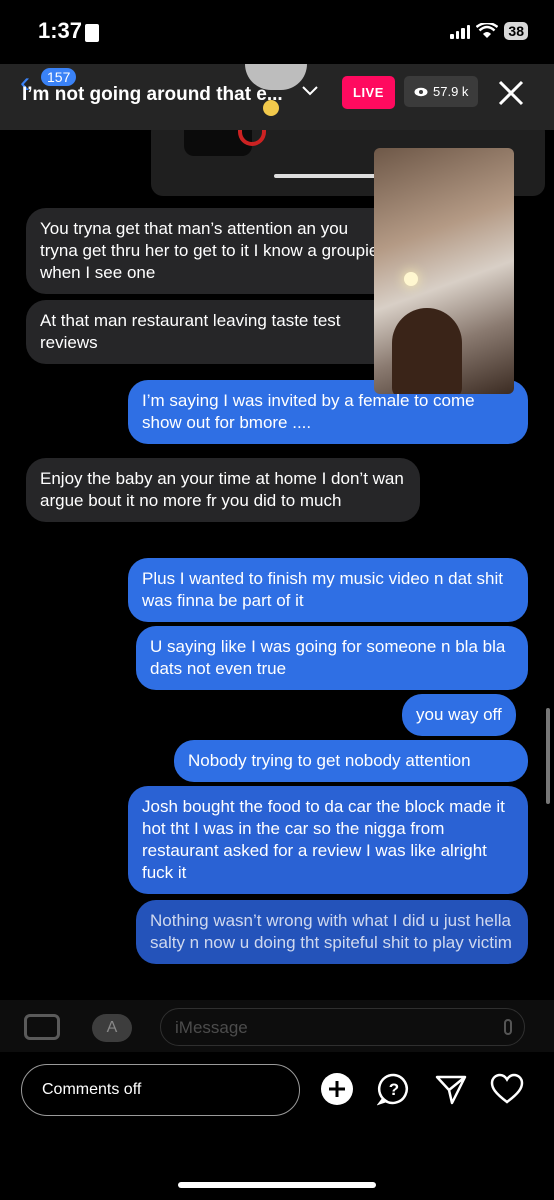  What do you see at coordinates (459, 715) in the screenshot?
I see `message-bubble: you way off` at bounding box center [459, 715].